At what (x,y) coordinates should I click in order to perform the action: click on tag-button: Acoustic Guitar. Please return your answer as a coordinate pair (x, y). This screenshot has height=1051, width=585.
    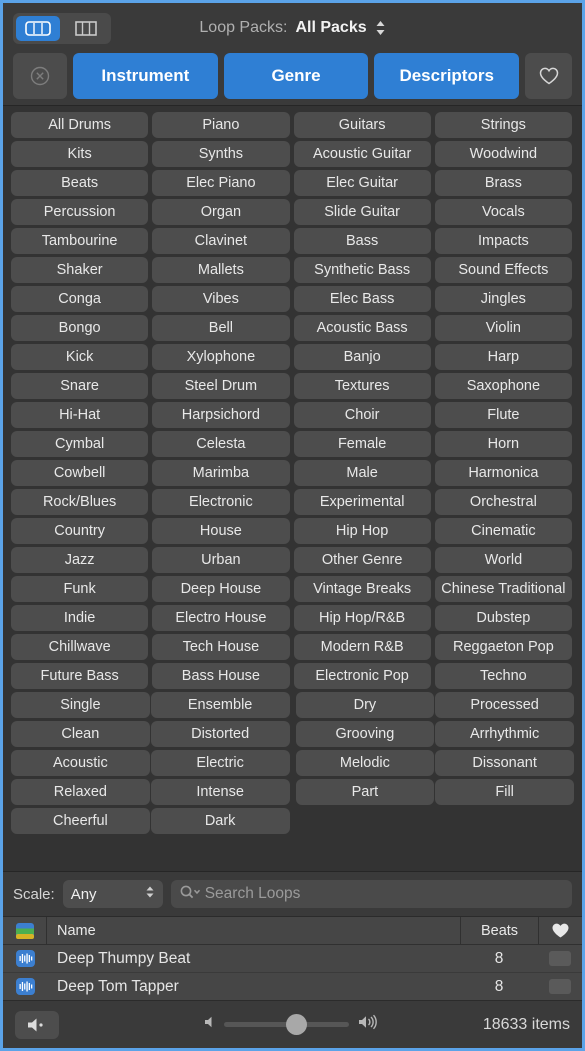
    Looking at the image, I should click on (362, 154).